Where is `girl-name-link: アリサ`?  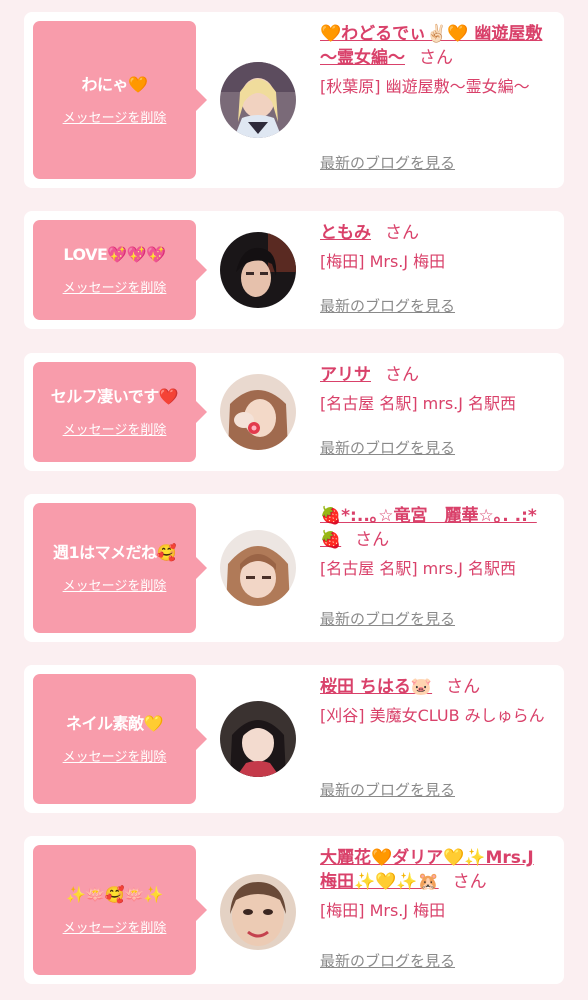 girl-name-link: アリサ is located at coordinates (345, 375).